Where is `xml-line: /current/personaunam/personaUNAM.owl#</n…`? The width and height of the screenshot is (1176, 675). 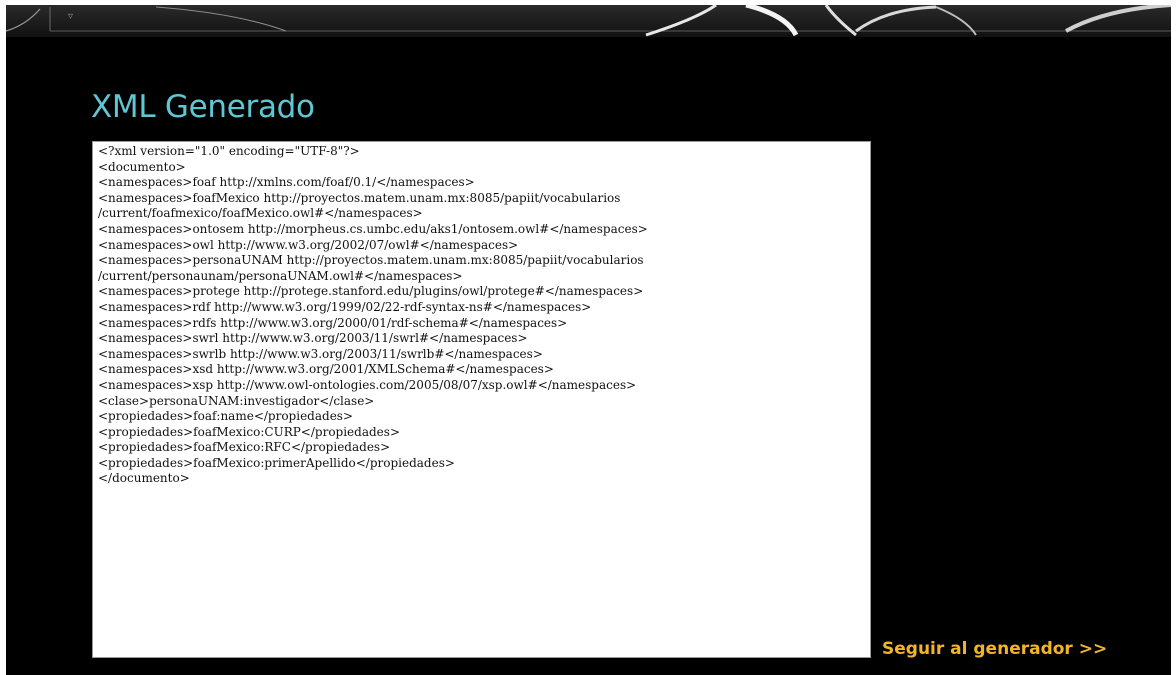 xml-line: /current/personaunam/personaUNAM.owl#</n… is located at coordinates (280, 275).